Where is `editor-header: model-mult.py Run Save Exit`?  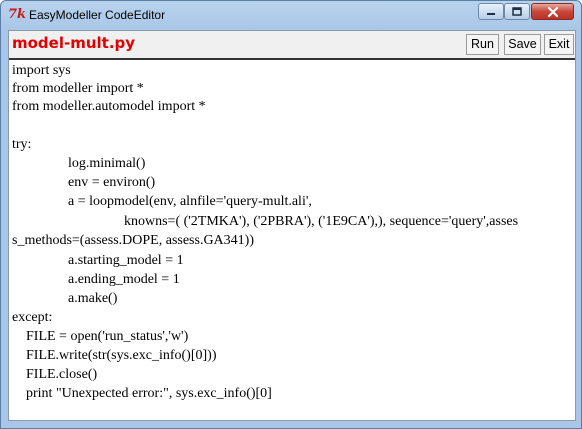 editor-header: model-mult.py Run Save Exit is located at coordinates (292, 44).